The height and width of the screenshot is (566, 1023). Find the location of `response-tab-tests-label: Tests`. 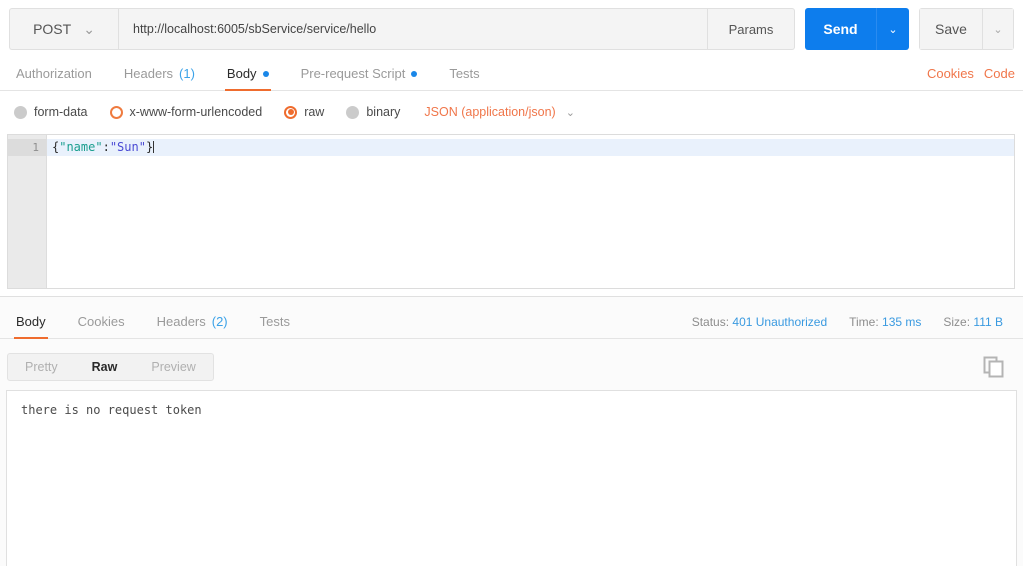

response-tab-tests-label: Tests is located at coordinates (274, 321).